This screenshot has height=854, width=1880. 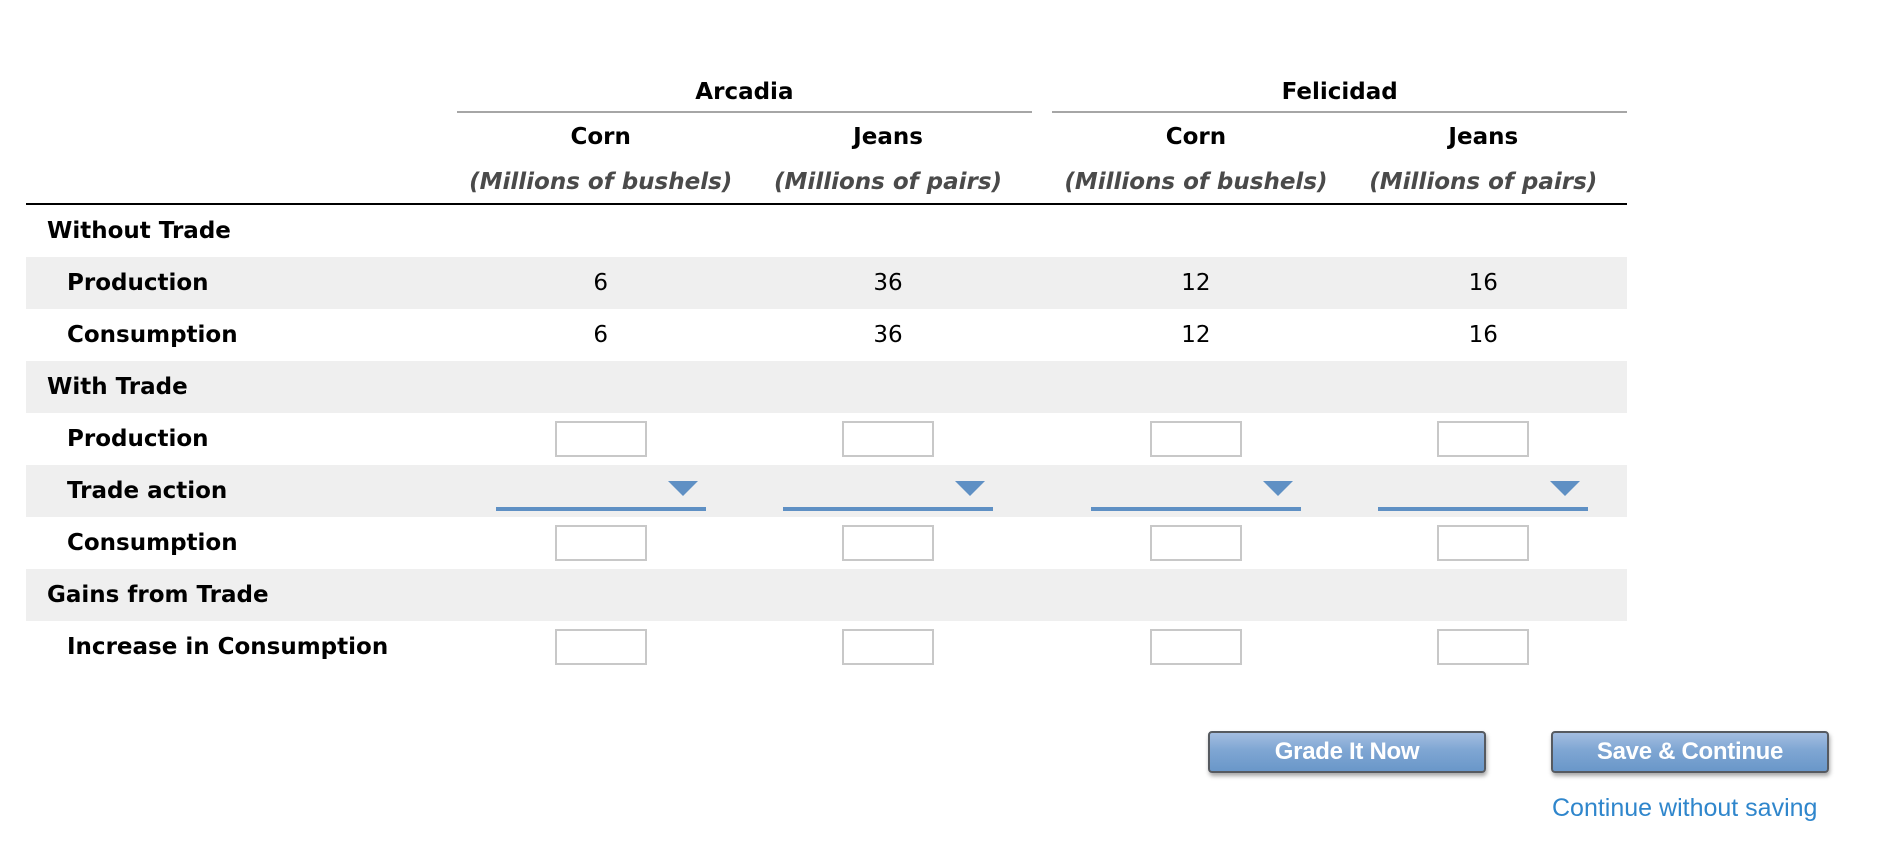 What do you see at coordinates (1483, 183) in the screenshot?
I see `unit-header-felicidad-jeans: (Millions of pairs)` at bounding box center [1483, 183].